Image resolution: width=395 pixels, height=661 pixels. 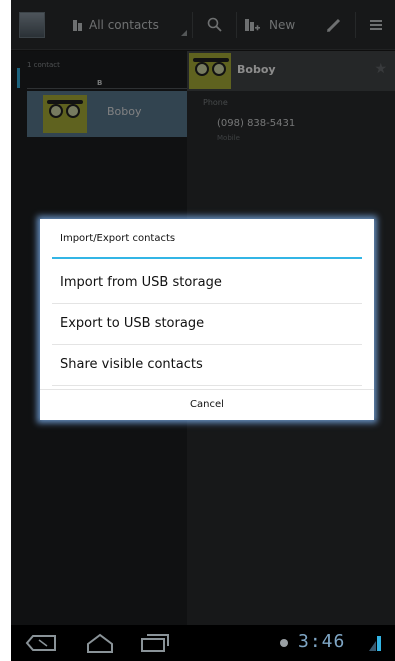 What do you see at coordinates (207, 365) in the screenshot?
I see `share-visible-option: Share visible contacts` at bounding box center [207, 365].